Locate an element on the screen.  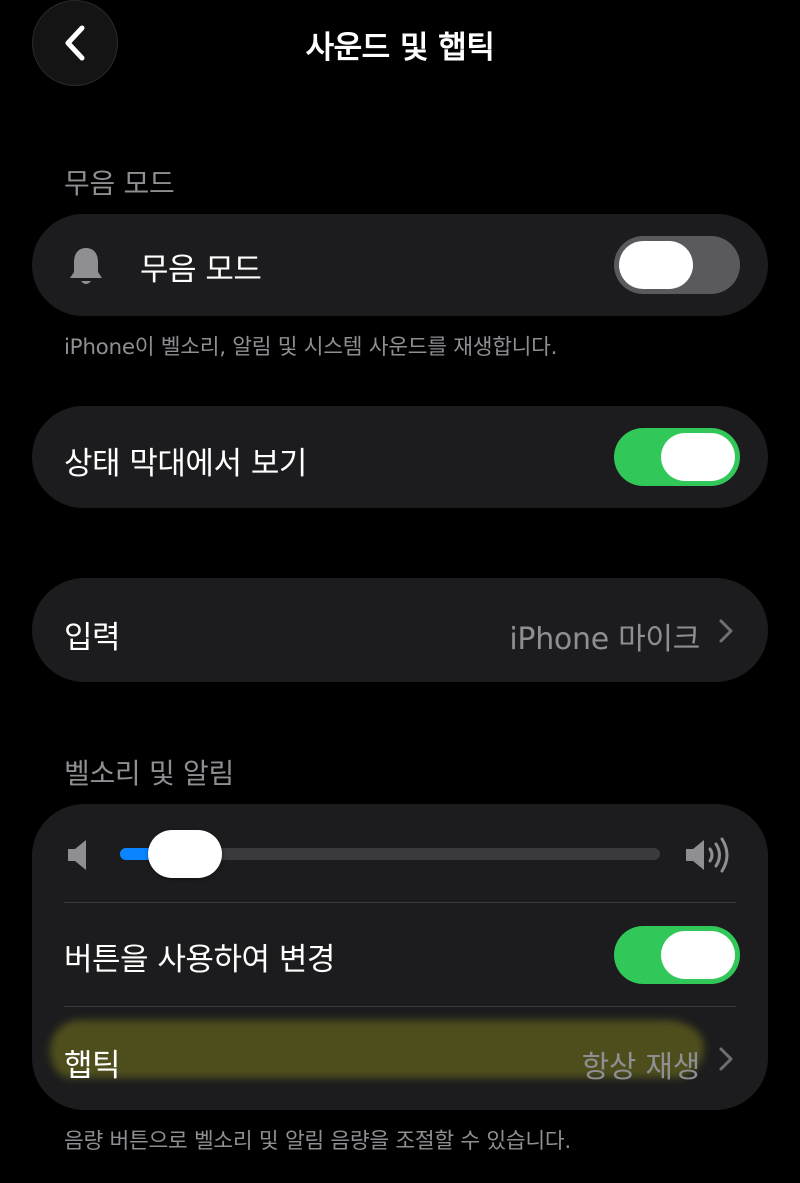
navigation-bar: 사운드 및 햅틱 is located at coordinates (400, 46).